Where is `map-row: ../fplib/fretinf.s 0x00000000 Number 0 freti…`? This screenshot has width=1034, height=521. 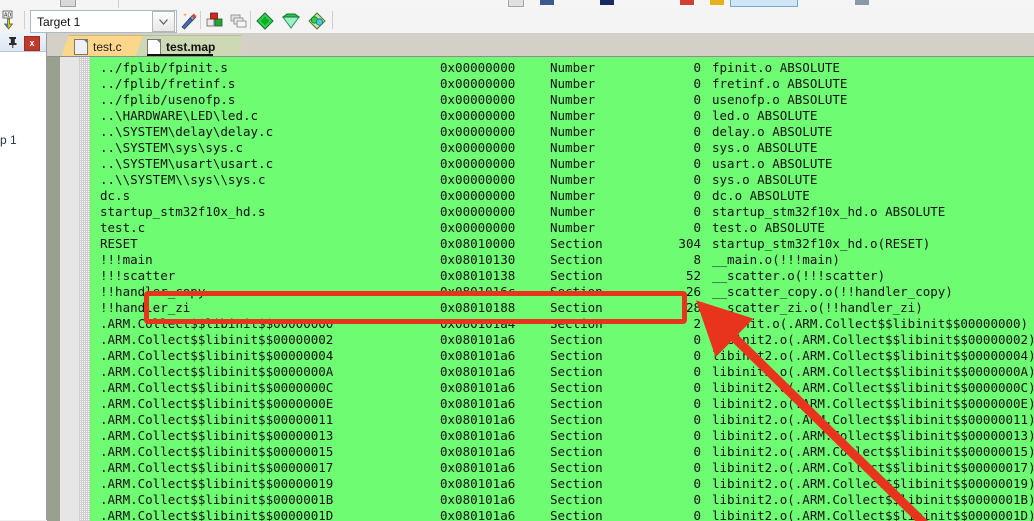 map-row: ../fplib/fretinf.s 0x00000000 Number 0 freti… is located at coordinates (562, 84).